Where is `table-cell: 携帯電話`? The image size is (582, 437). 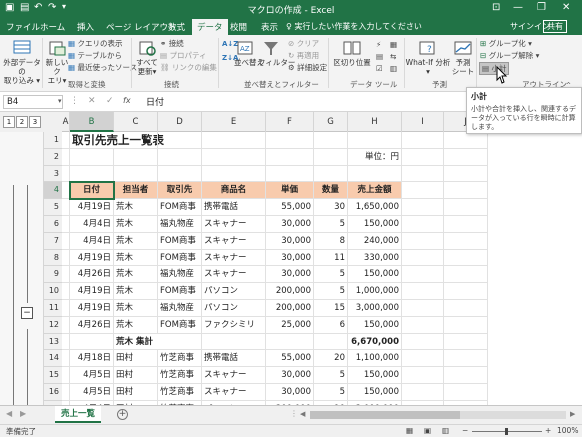 table-cell: 携帯電話 is located at coordinates (234, 359).